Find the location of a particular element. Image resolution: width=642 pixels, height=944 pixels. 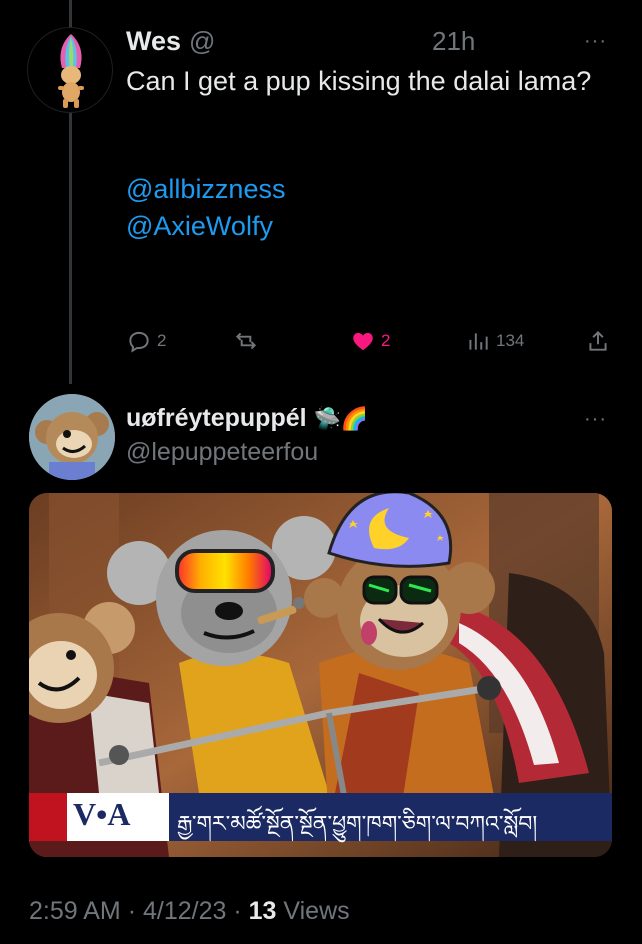

share-icon is located at coordinates (598, 340).